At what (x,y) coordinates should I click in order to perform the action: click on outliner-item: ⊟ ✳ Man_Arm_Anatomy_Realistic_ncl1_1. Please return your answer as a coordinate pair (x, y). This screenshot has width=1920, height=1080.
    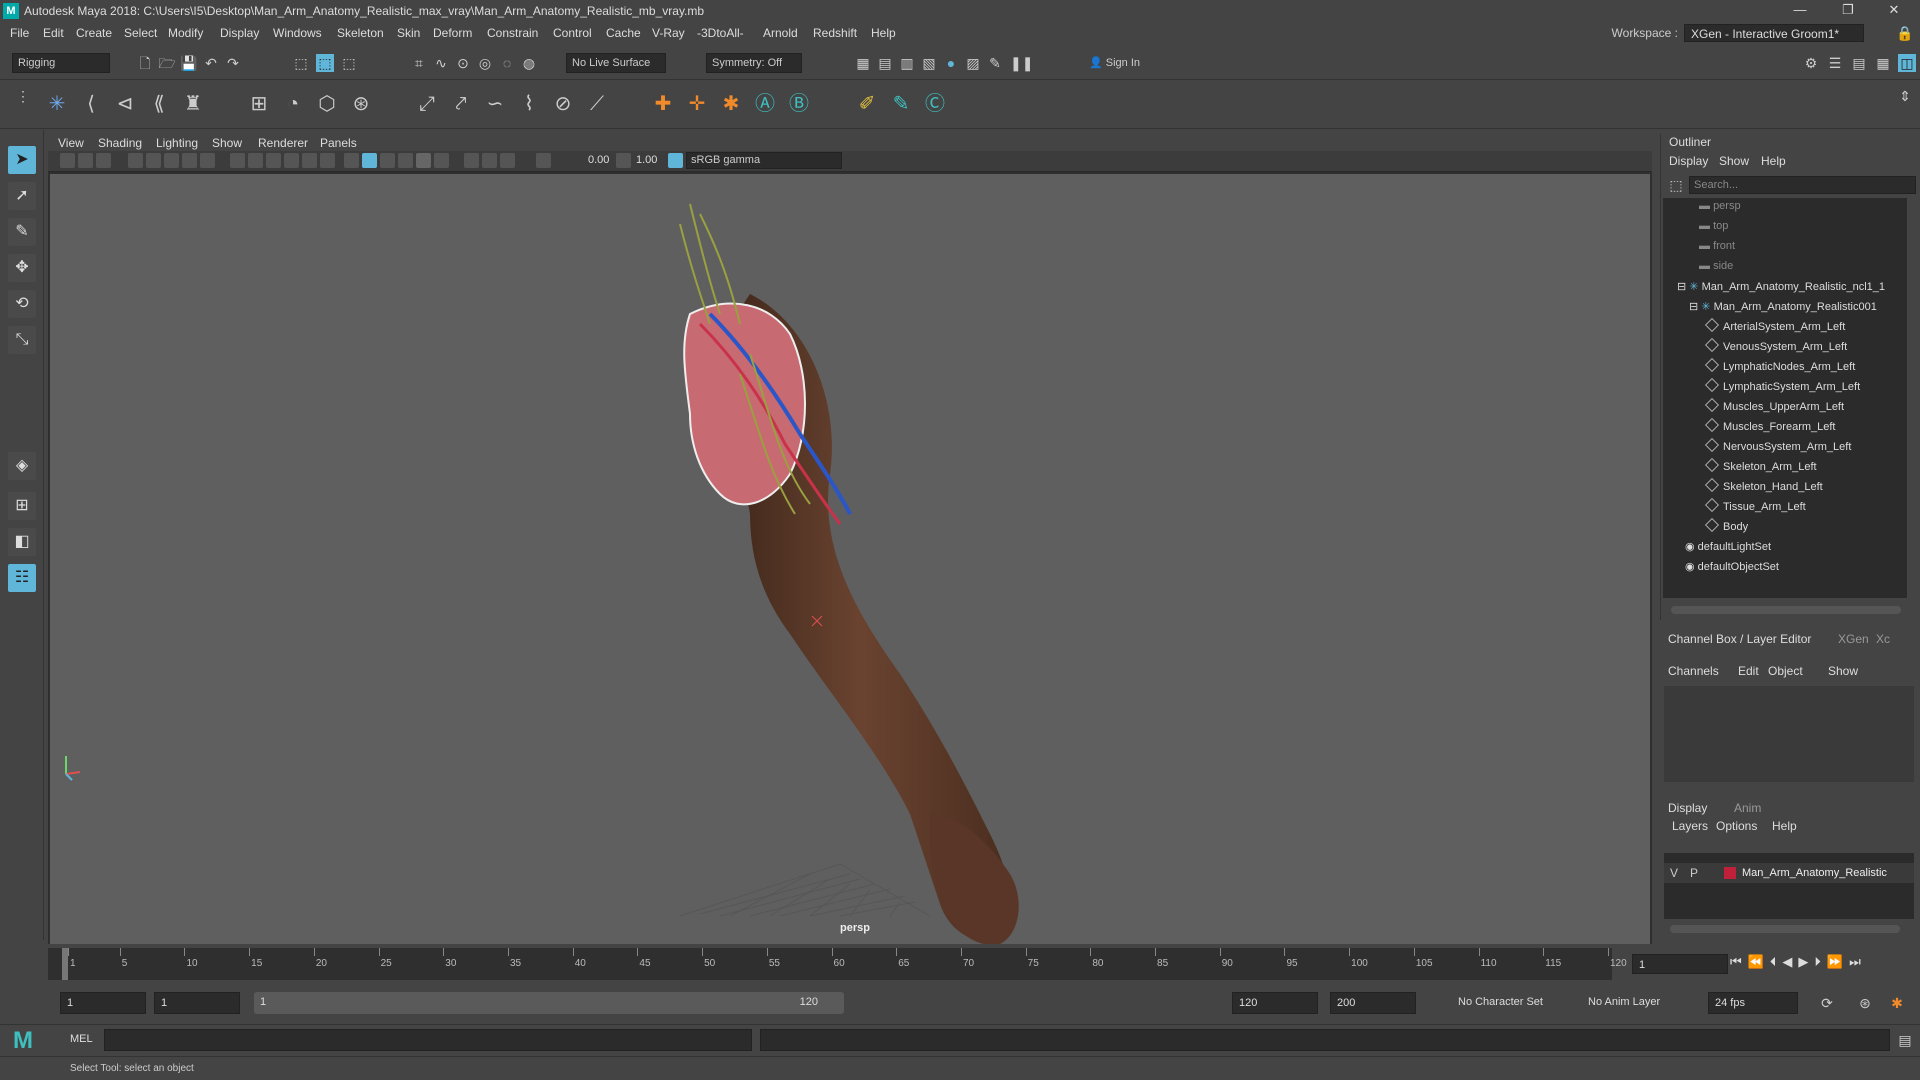
    Looking at the image, I should click on (1781, 289).